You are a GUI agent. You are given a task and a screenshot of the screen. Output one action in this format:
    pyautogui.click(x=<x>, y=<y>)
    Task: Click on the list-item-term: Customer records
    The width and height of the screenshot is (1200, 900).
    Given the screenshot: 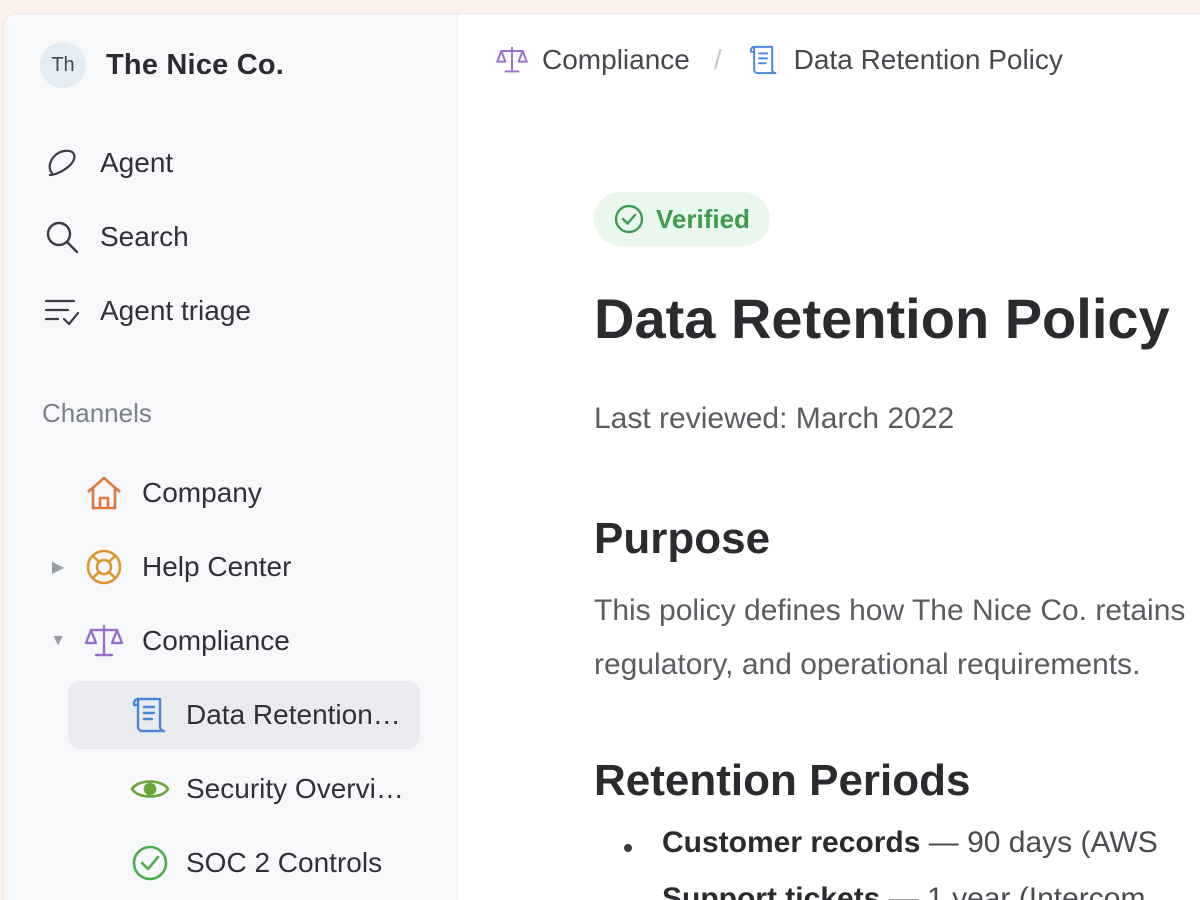 What is the action you would take?
    pyautogui.click(x=791, y=842)
    